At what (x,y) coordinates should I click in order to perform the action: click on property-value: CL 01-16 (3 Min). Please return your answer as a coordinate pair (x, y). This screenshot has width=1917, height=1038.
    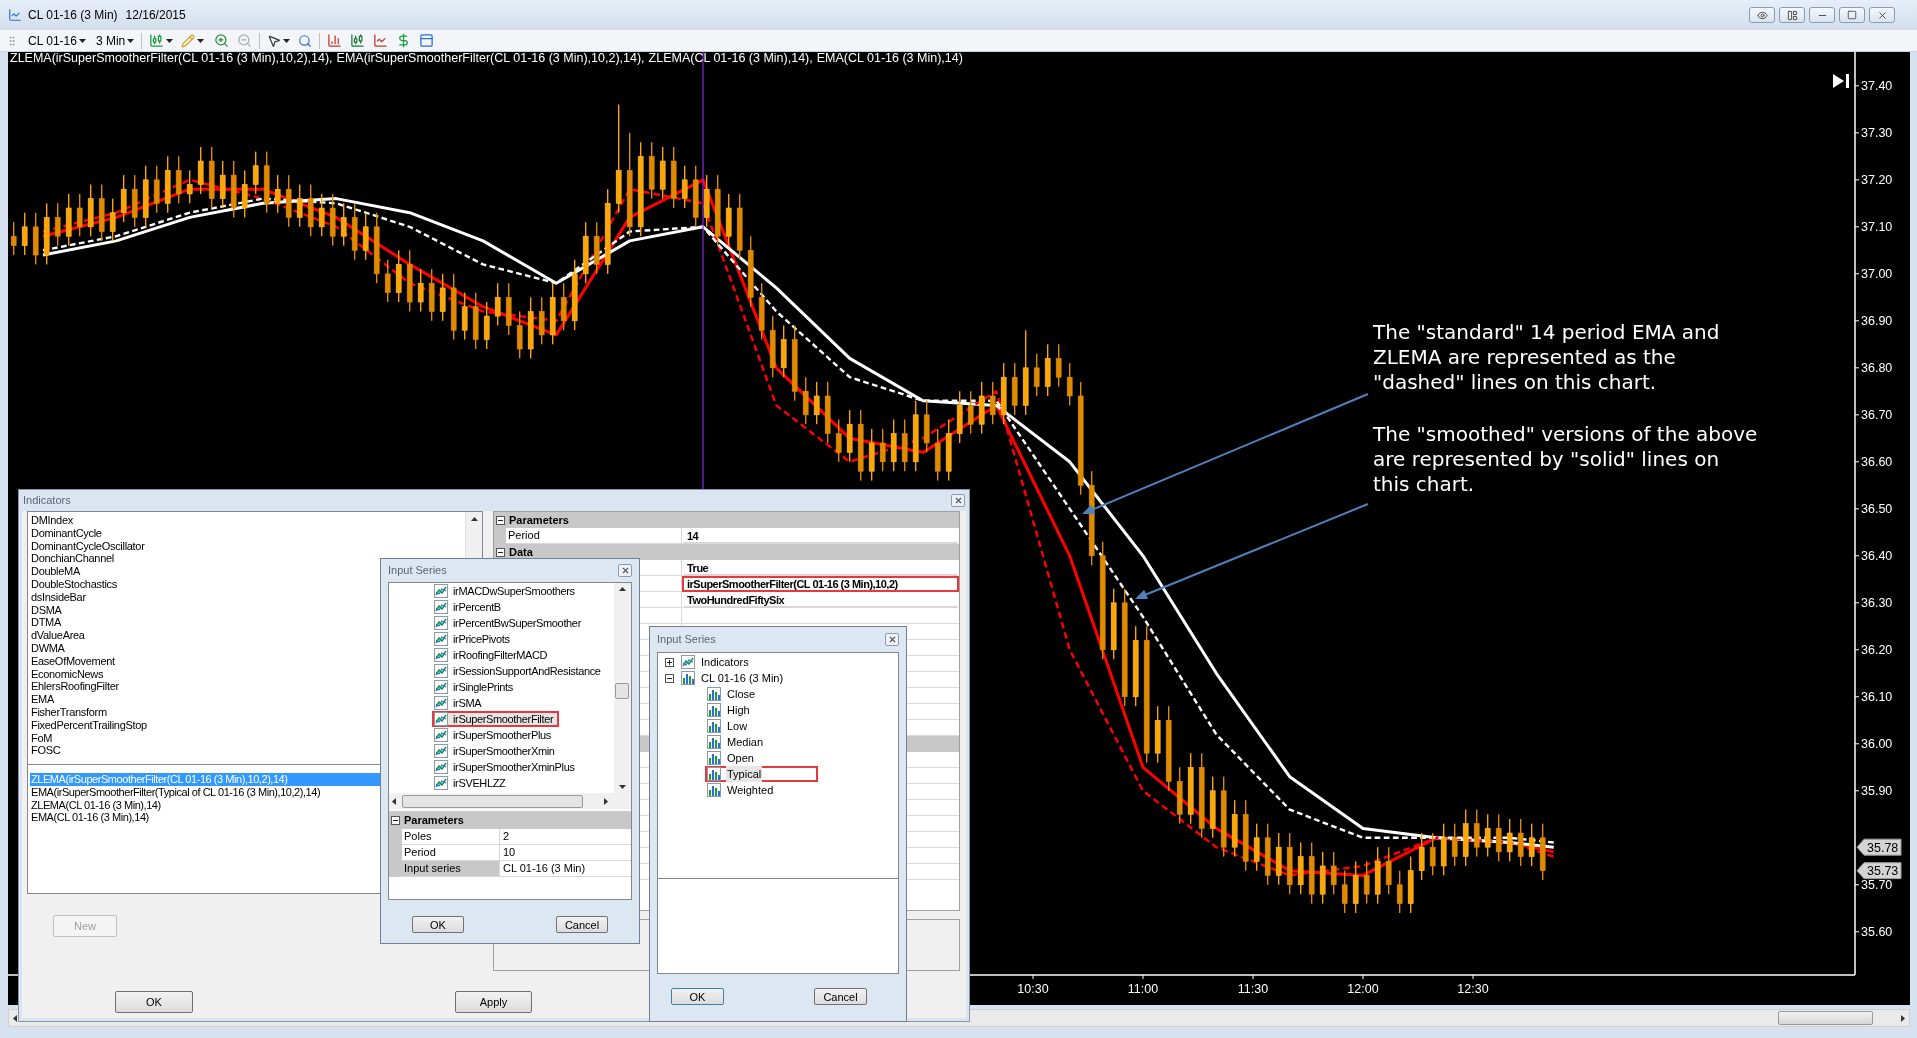
    Looking at the image, I should click on (565, 869).